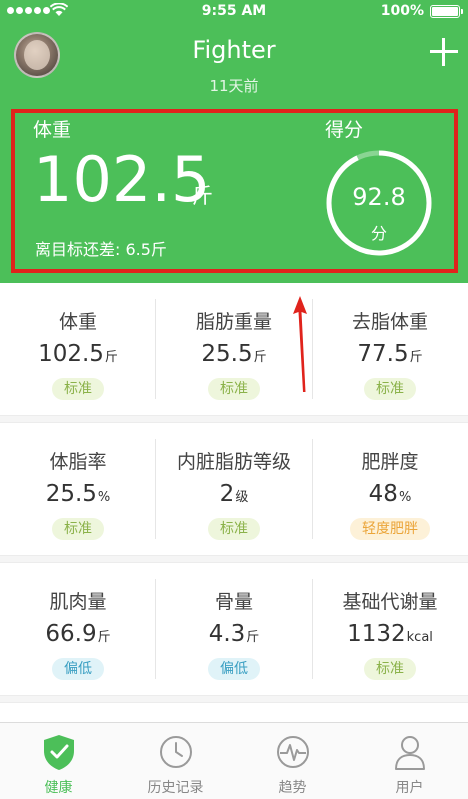 The width and height of the screenshot is (468, 799). What do you see at coordinates (389, 322) in the screenshot?
I see `metric-label: 去脂体重` at bounding box center [389, 322].